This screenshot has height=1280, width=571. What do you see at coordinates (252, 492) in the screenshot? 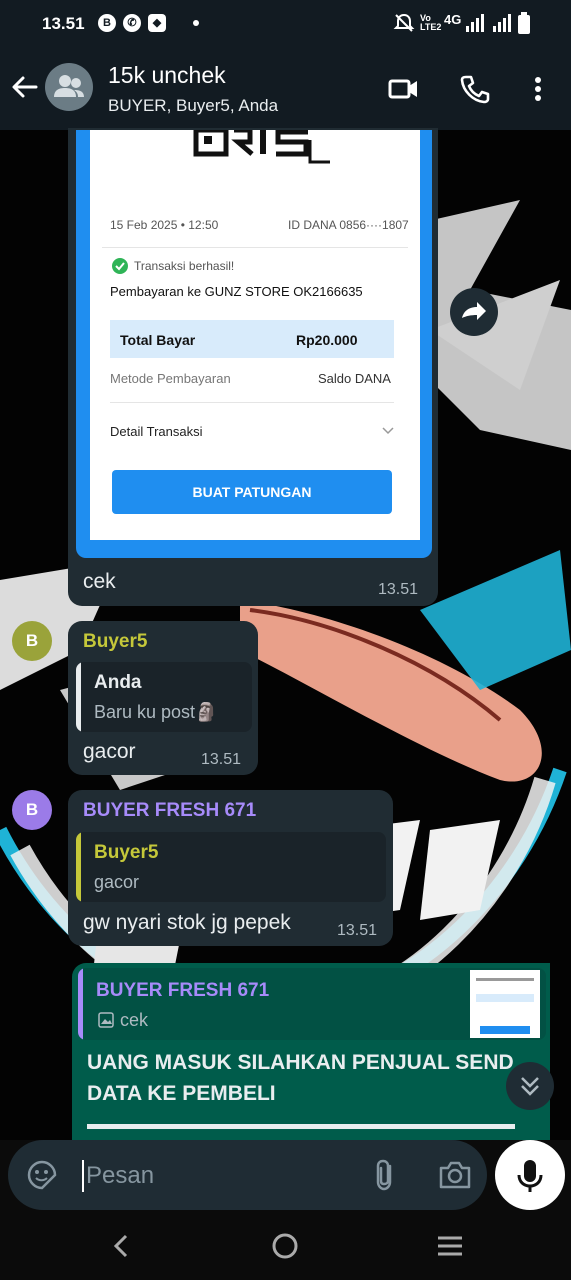
I see `buat-patungan-button: BUAT PATUNGAN` at bounding box center [252, 492].